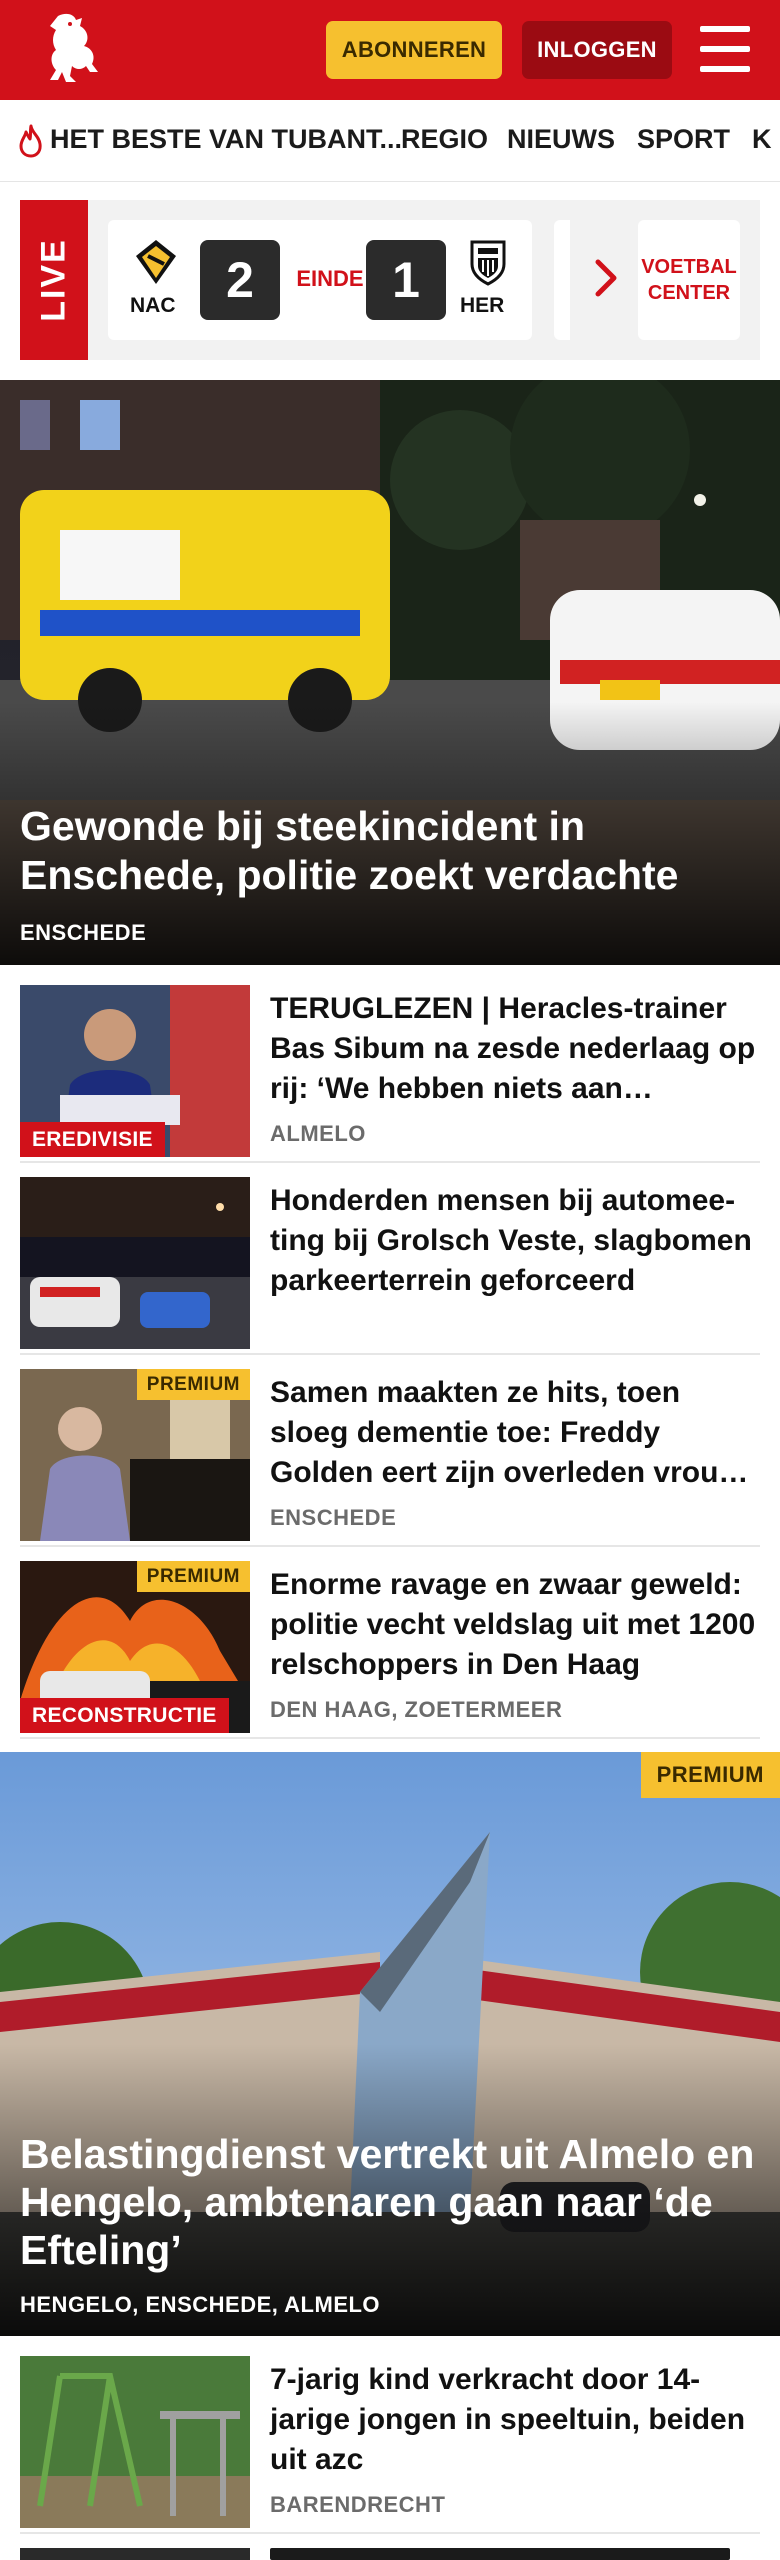 This screenshot has width=780, height=2560. What do you see at coordinates (240, 280) in the screenshot?
I see `home-score: 2` at bounding box center [240, 280].